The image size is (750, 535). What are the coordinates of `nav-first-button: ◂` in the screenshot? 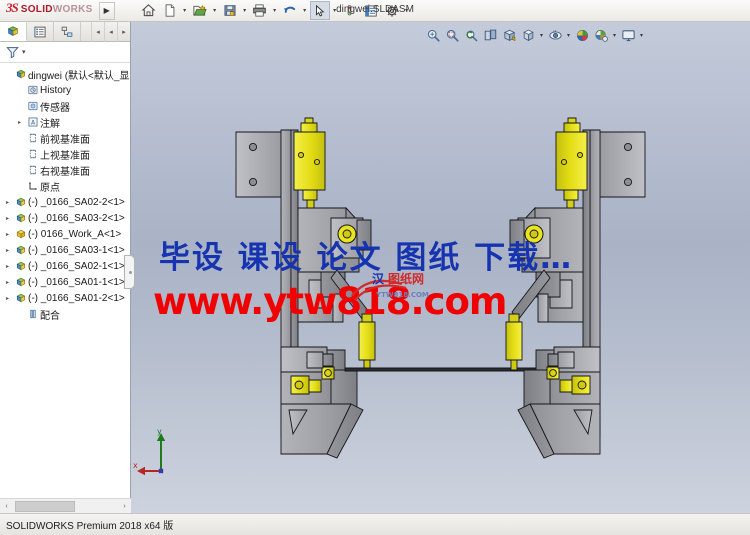 It's located at (97, 31).